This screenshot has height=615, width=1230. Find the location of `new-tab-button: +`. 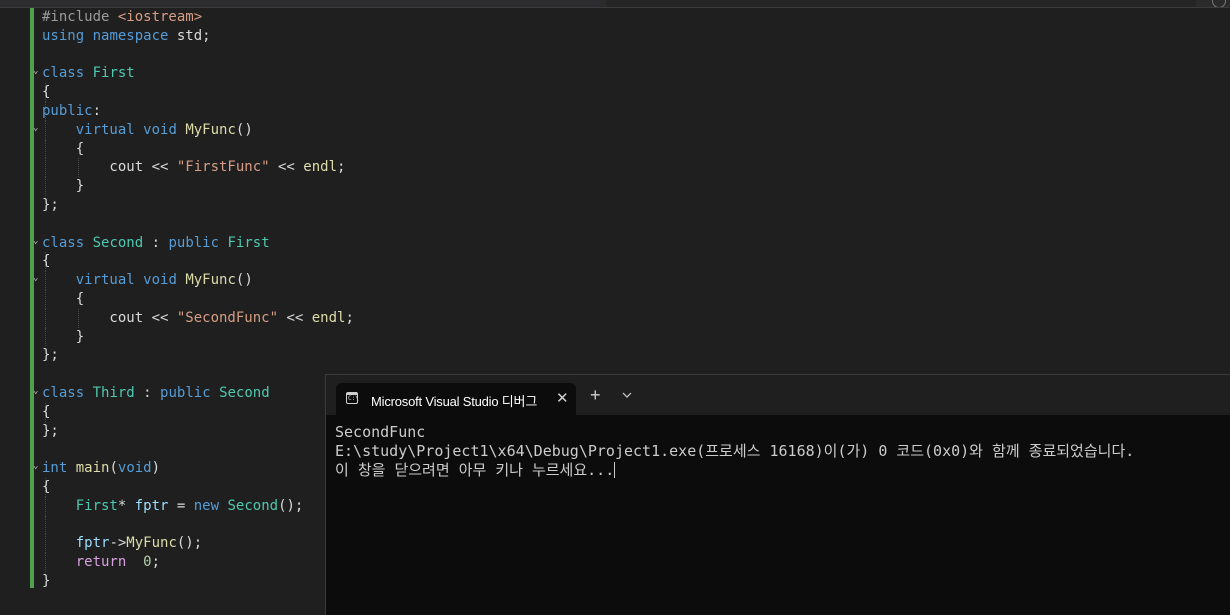

new-tab-button: + is located at coordinates (595, 395).